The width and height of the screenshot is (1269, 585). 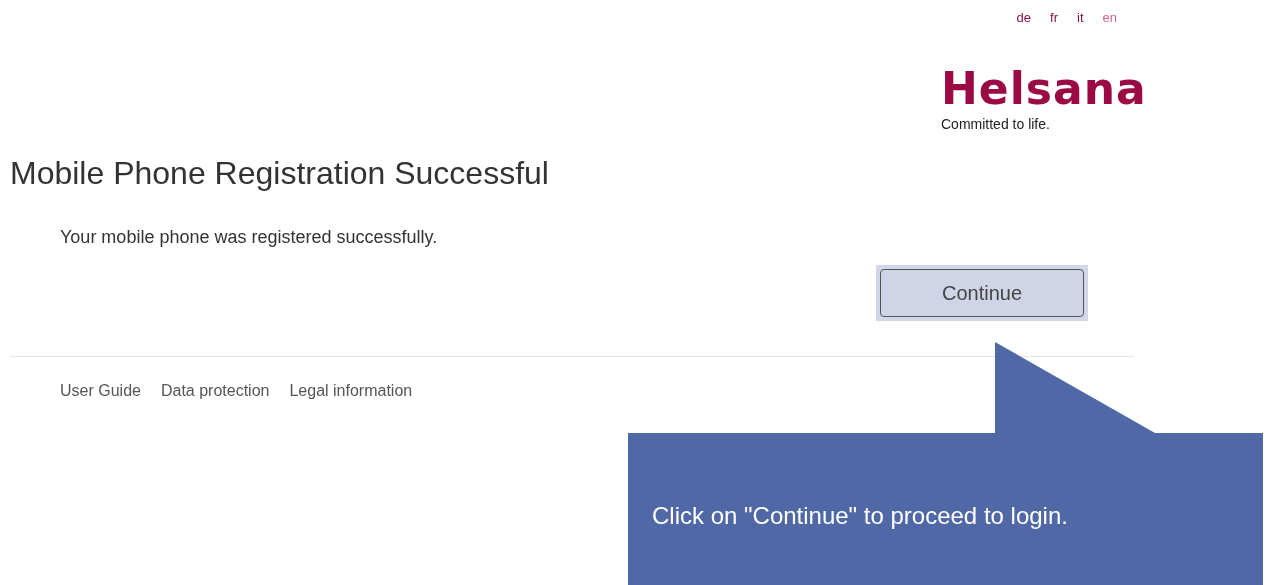 I want to click on language-link: it, so click(x=1080, y=19).